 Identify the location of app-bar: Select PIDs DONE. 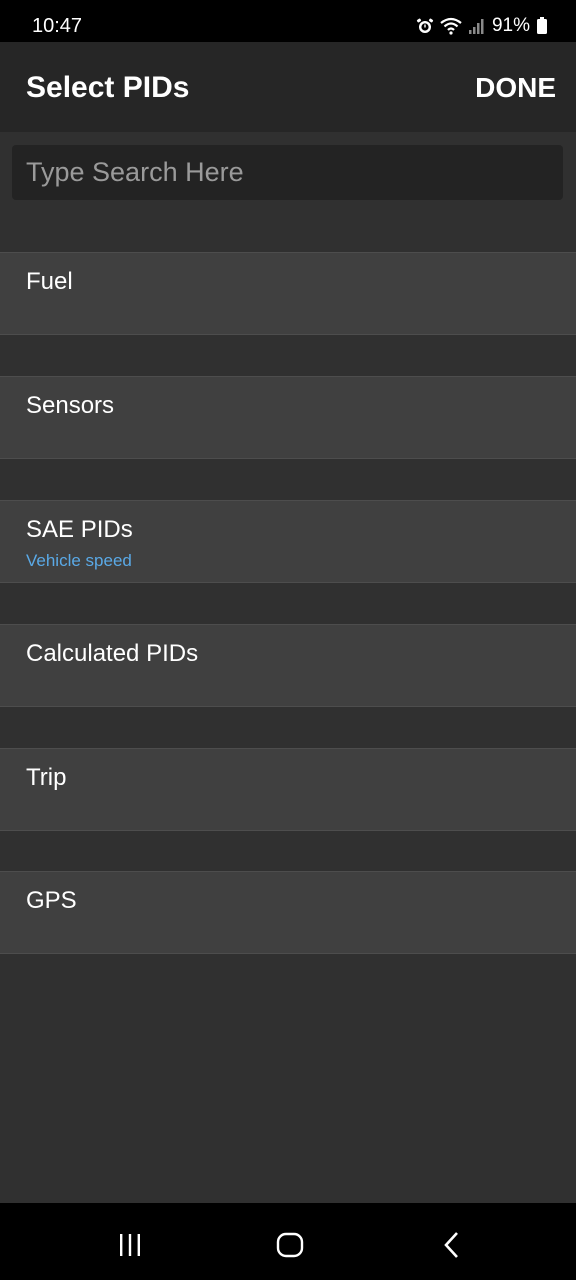
(288, 87).